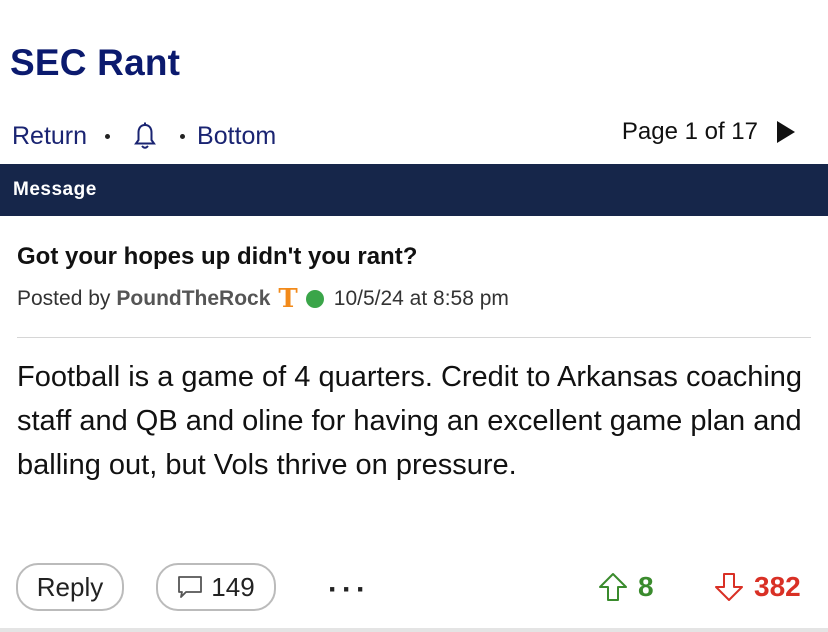 The image size is (828, 632). Describe the element at coordinates (314, 299) in the screenshot. I see `online-status-icon` at that location.